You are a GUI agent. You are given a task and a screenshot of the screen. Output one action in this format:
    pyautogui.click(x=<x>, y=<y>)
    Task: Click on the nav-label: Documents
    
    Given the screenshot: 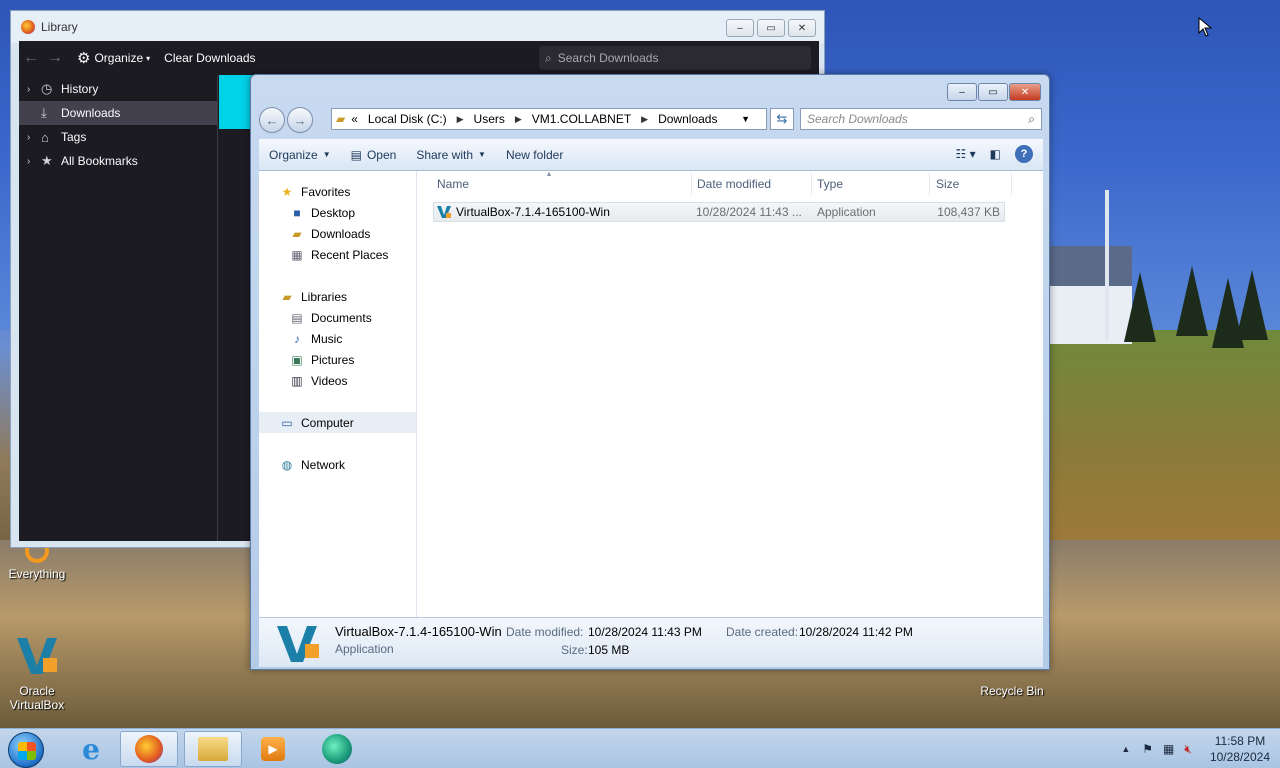 What is the action you would take?
    pyautogui.click(x=341, y=317)
    